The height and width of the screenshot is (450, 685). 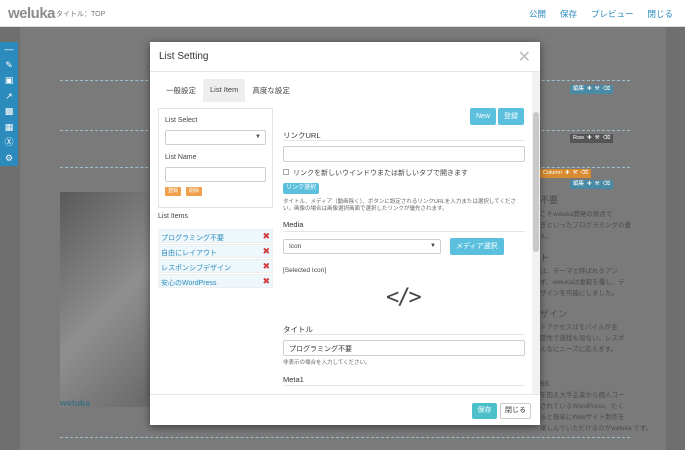 What do you see at coordinates (9, 159) in the screenshot?
I see `gear-icon: ⚙` at bounding box center [9, 159].